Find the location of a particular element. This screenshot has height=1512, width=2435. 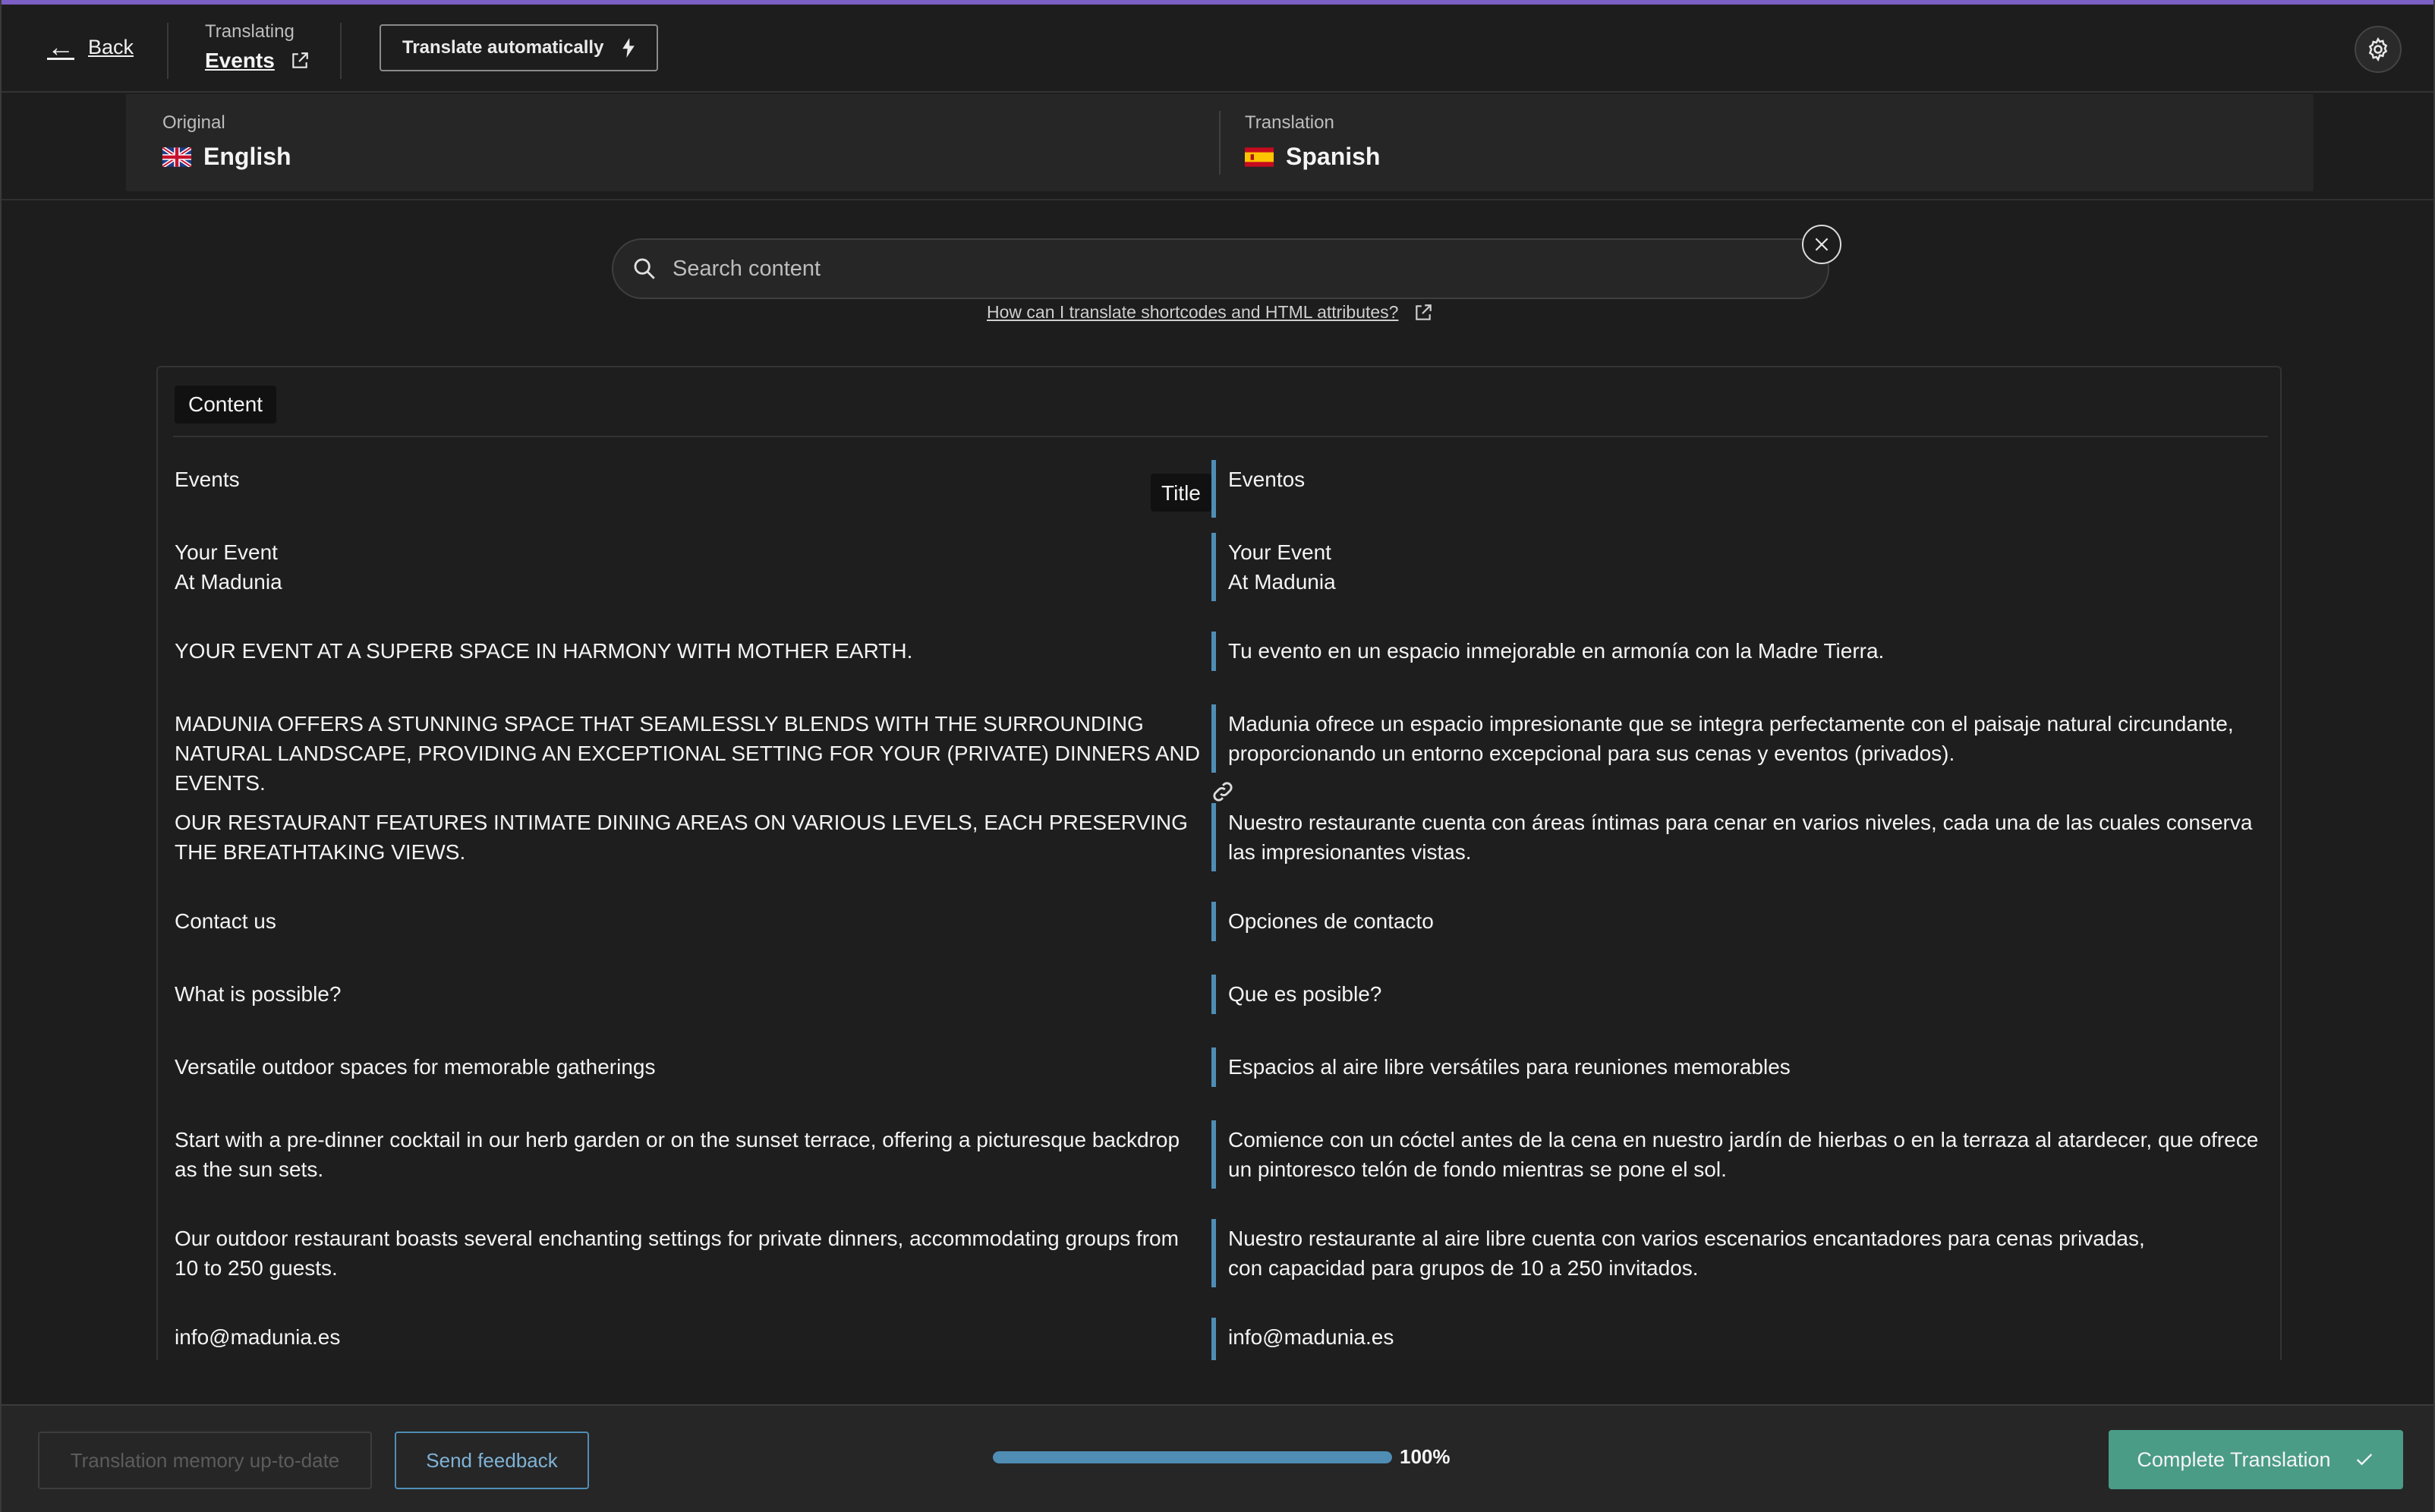

gear-icon is located at coordinates (2378, 49).